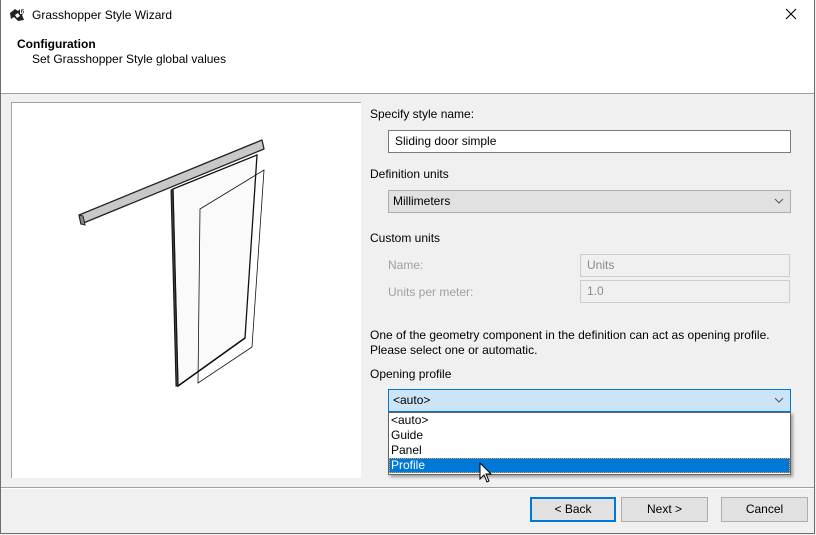 The height and width of the screenshot is (535, 816). Describe the element at coordinates (407, 15) in the screenshot. I see `title-bar: 6 Grasshopper Style Wizard` at that location.